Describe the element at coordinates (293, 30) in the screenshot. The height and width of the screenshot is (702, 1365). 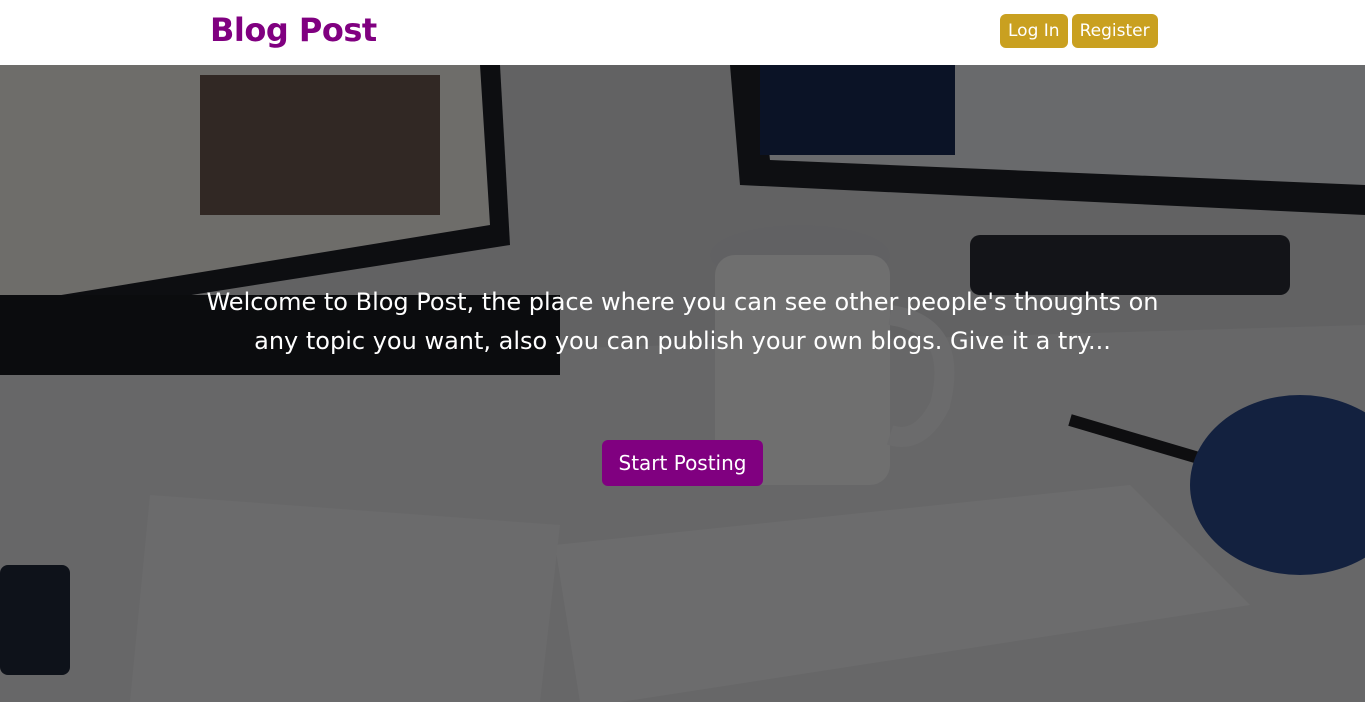
I see `brand-logo: Blog Post` at that location.